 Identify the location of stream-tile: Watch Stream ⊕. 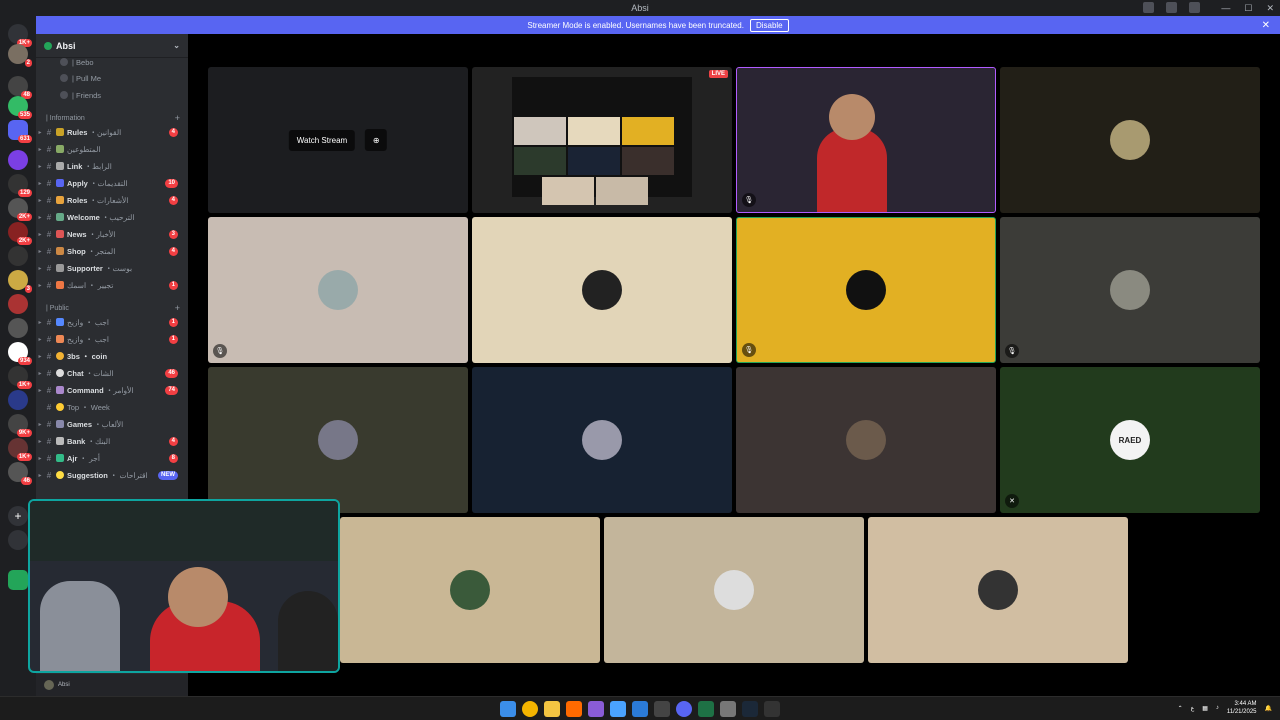
(338, 140).